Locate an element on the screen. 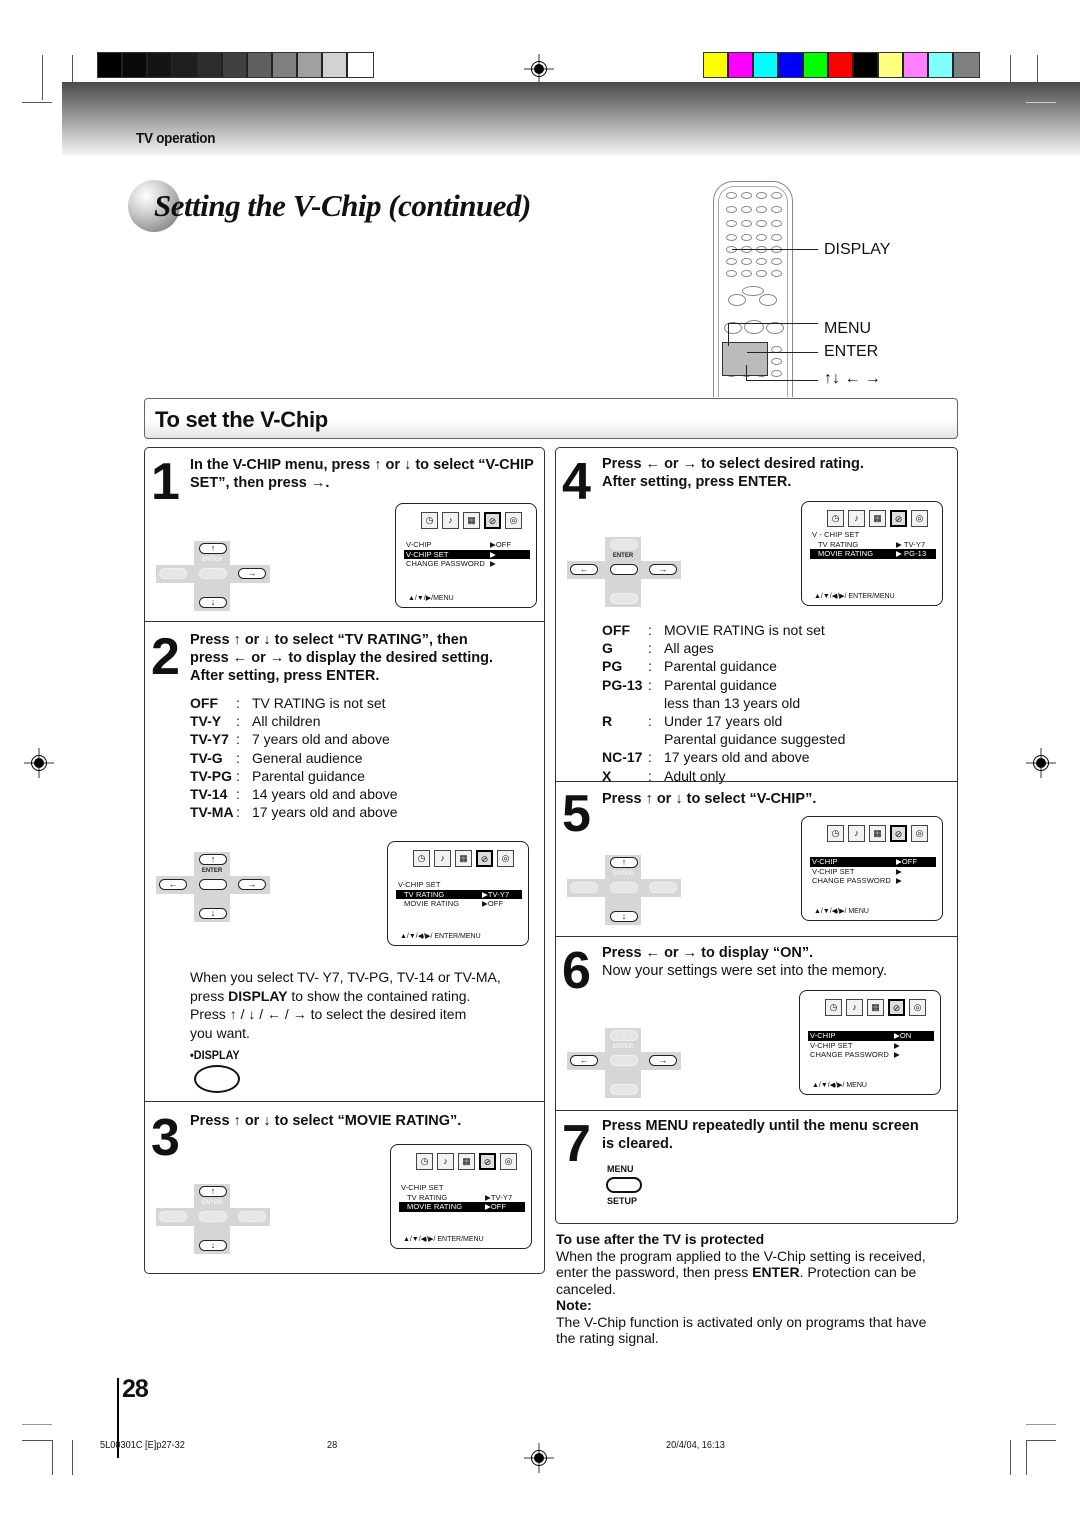  rating-row: TV-Y7:7 years old and above is located at coordinates (290, 739).